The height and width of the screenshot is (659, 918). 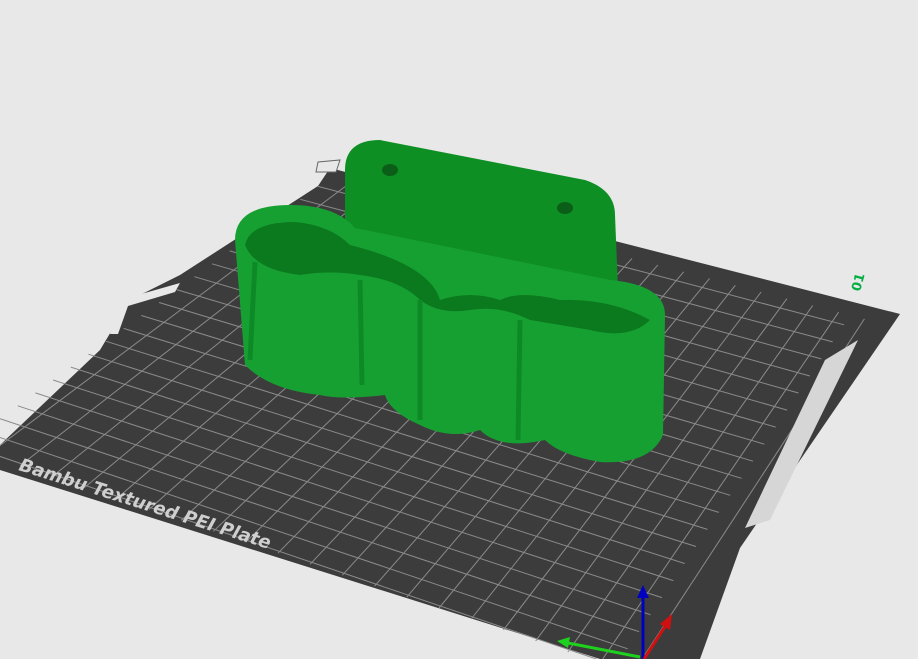 I want to click on x-axis-arrow, so click(x=657, y=636).